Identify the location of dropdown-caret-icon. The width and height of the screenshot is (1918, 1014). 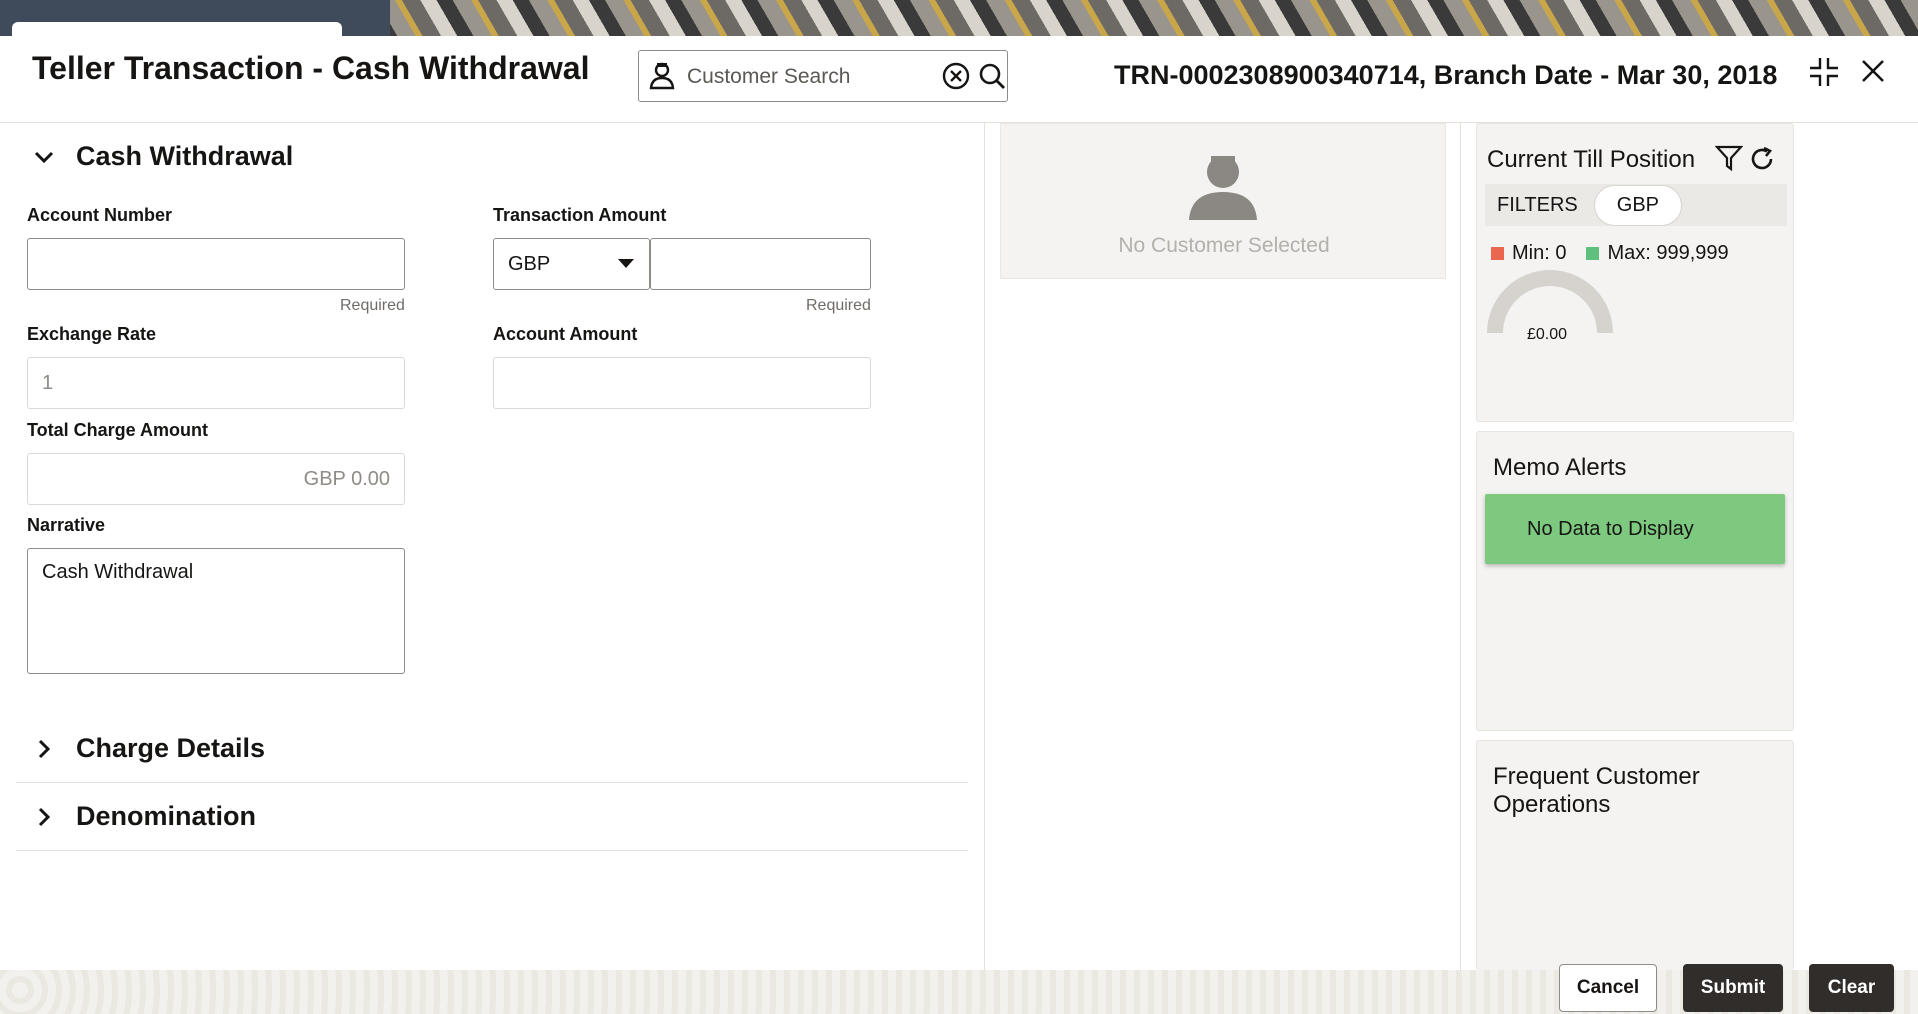
(626, 263).